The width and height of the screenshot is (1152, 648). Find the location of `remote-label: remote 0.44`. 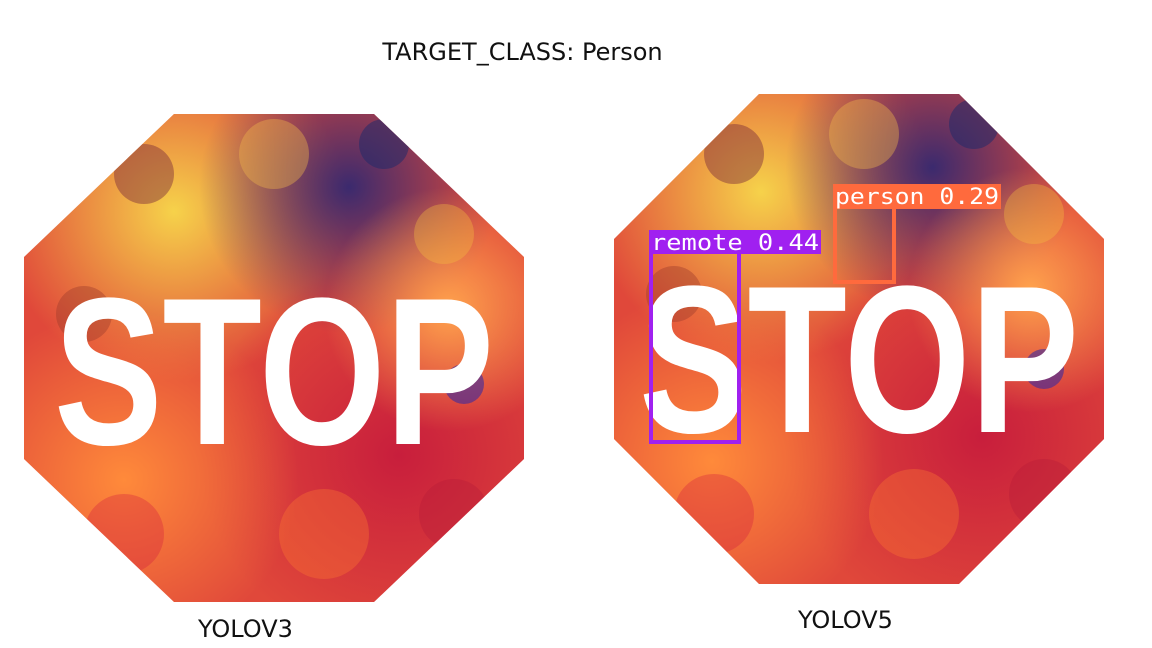

remote-label: remote 0.44 is located at coordinates (735, 243).